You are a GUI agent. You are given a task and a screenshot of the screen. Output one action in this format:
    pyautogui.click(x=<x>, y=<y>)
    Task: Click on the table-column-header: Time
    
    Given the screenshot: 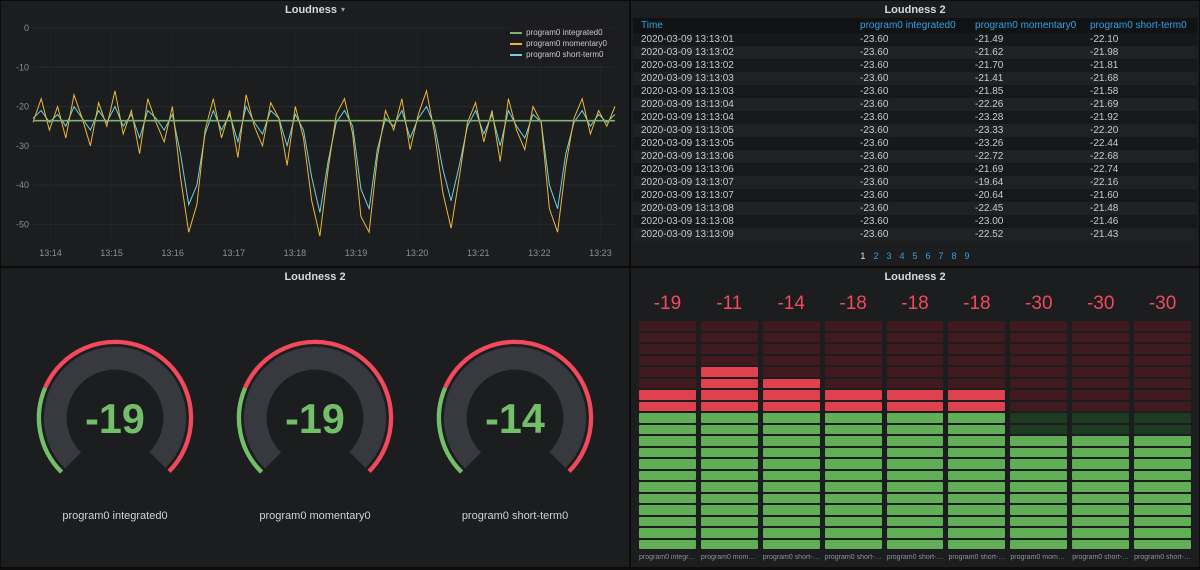 What is the action you would take?
    pyautogui.click(x=743, y=25)
    